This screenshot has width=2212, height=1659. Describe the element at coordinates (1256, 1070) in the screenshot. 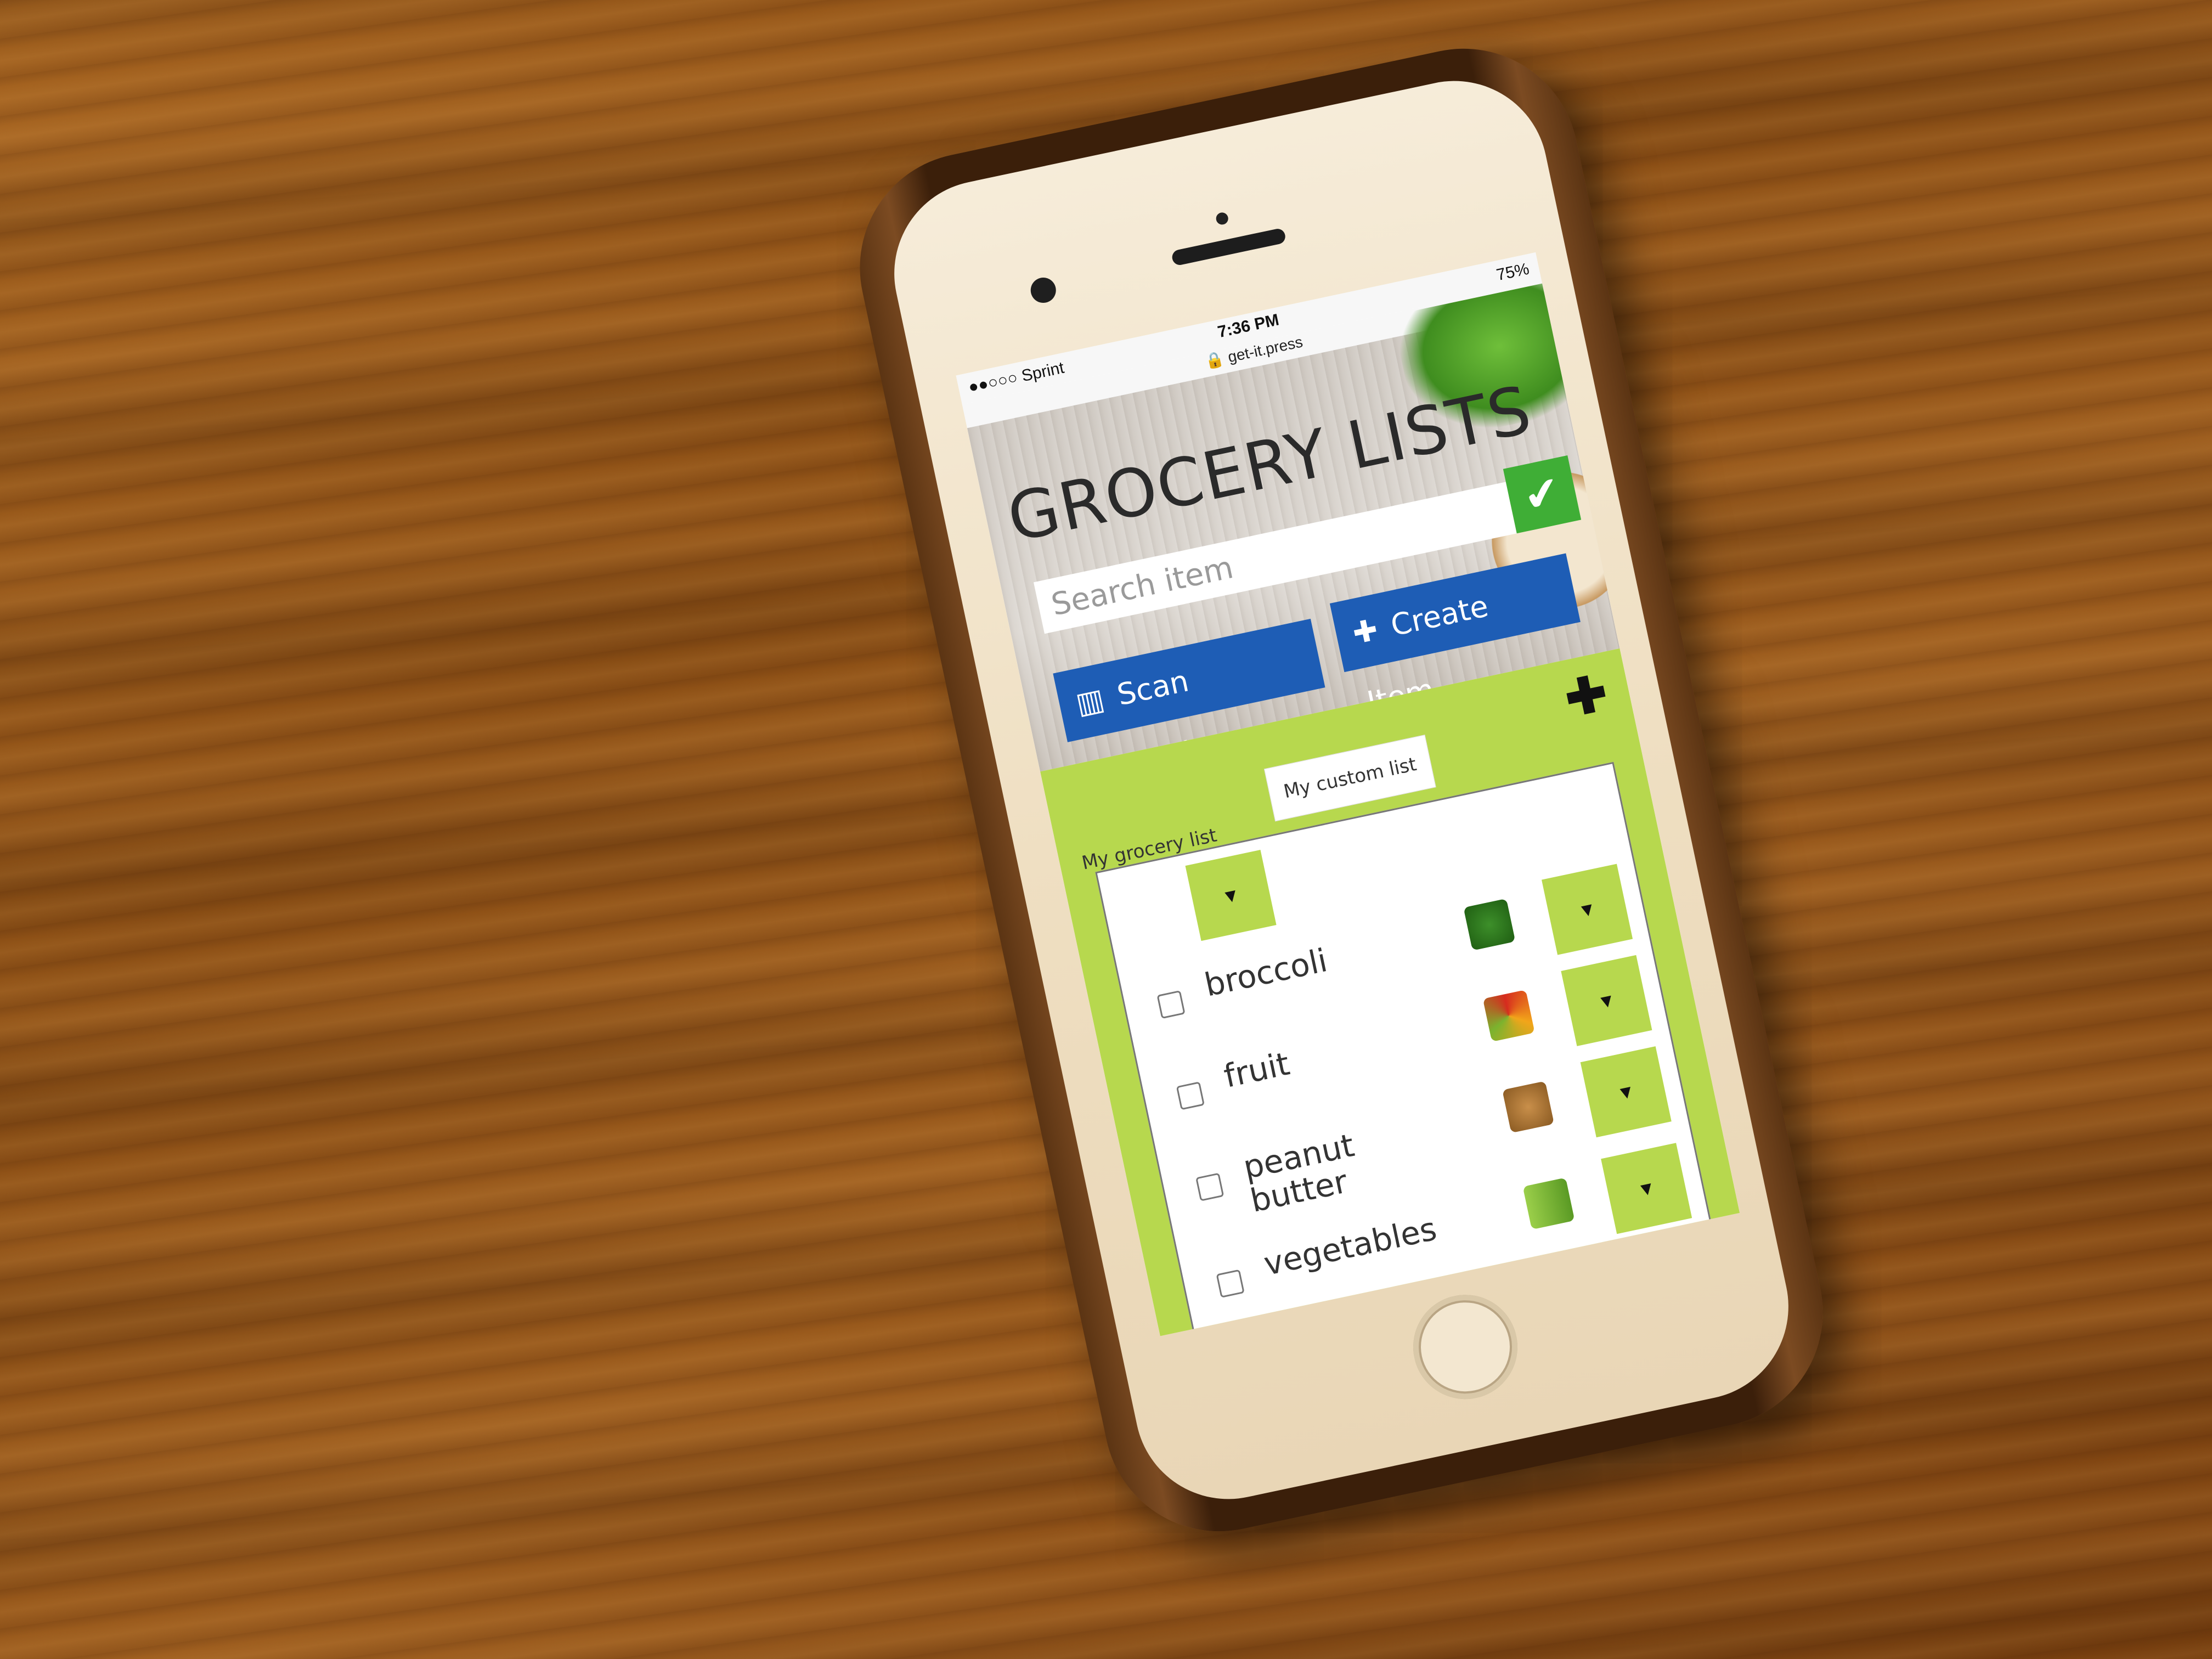

I see `item-name: fruit` at that location.